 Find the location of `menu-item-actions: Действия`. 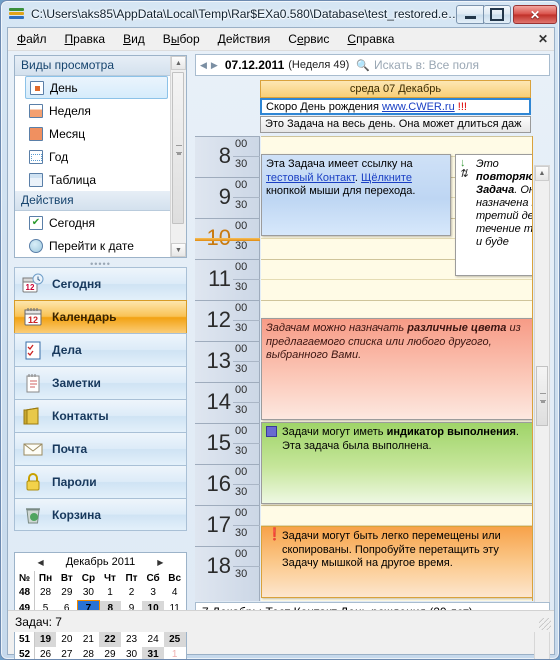

menu-item-actions: Действия is located at coordinates (244, 39).